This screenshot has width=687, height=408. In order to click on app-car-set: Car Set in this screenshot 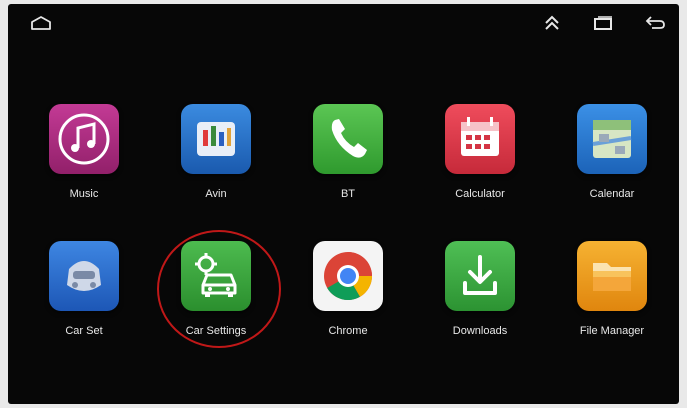, I will do `click(84, 306)`.